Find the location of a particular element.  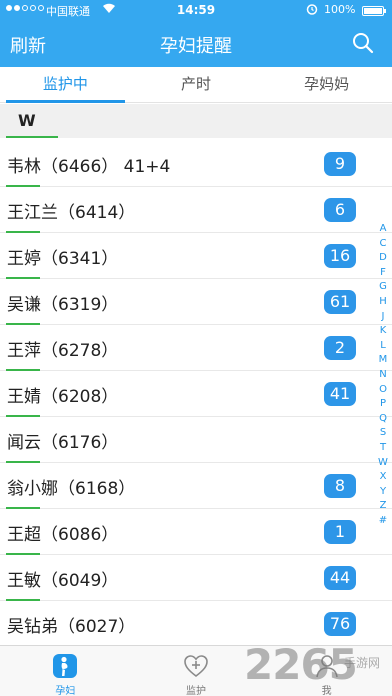

count-badge: 76 is located at coordinates (340, 624).